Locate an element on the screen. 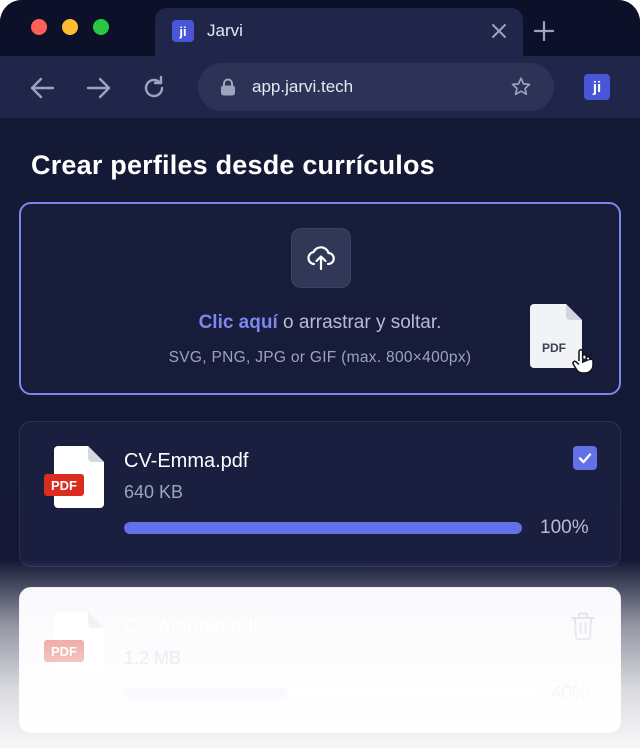 The image size is (640, 748). file-name: CV-Antonio.pdf is located at coordinates (191, 627).